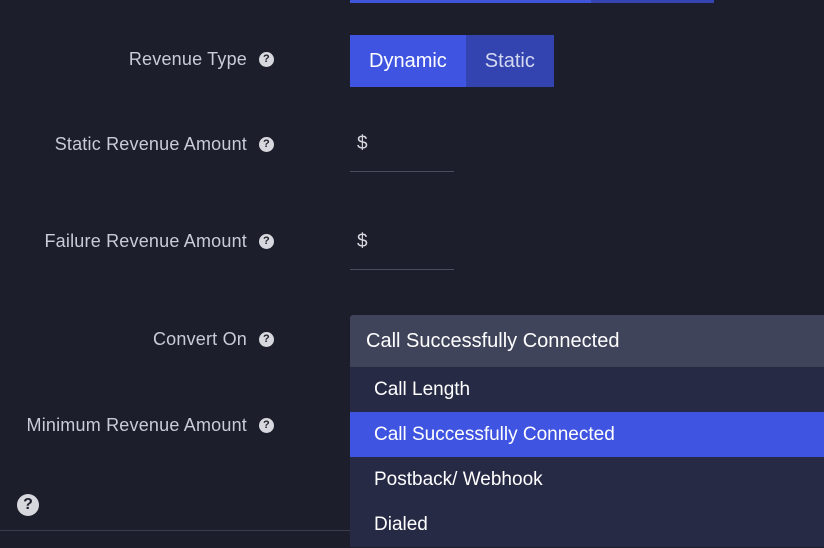 The width and height of the screenshot is (824, 548). Describe the element at coordinates (509, 61) in the screenshot. I see `revenue-type-static-button: Static` at that location.